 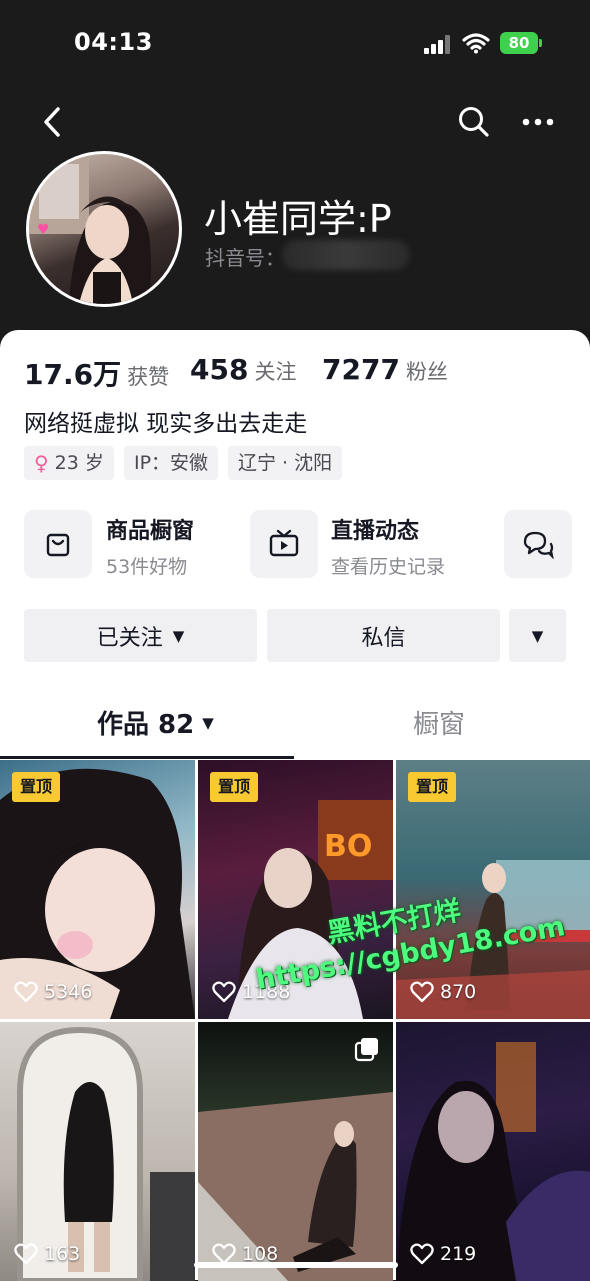 I want to click on battery-indicator: 80, so click(x=519, y=43).